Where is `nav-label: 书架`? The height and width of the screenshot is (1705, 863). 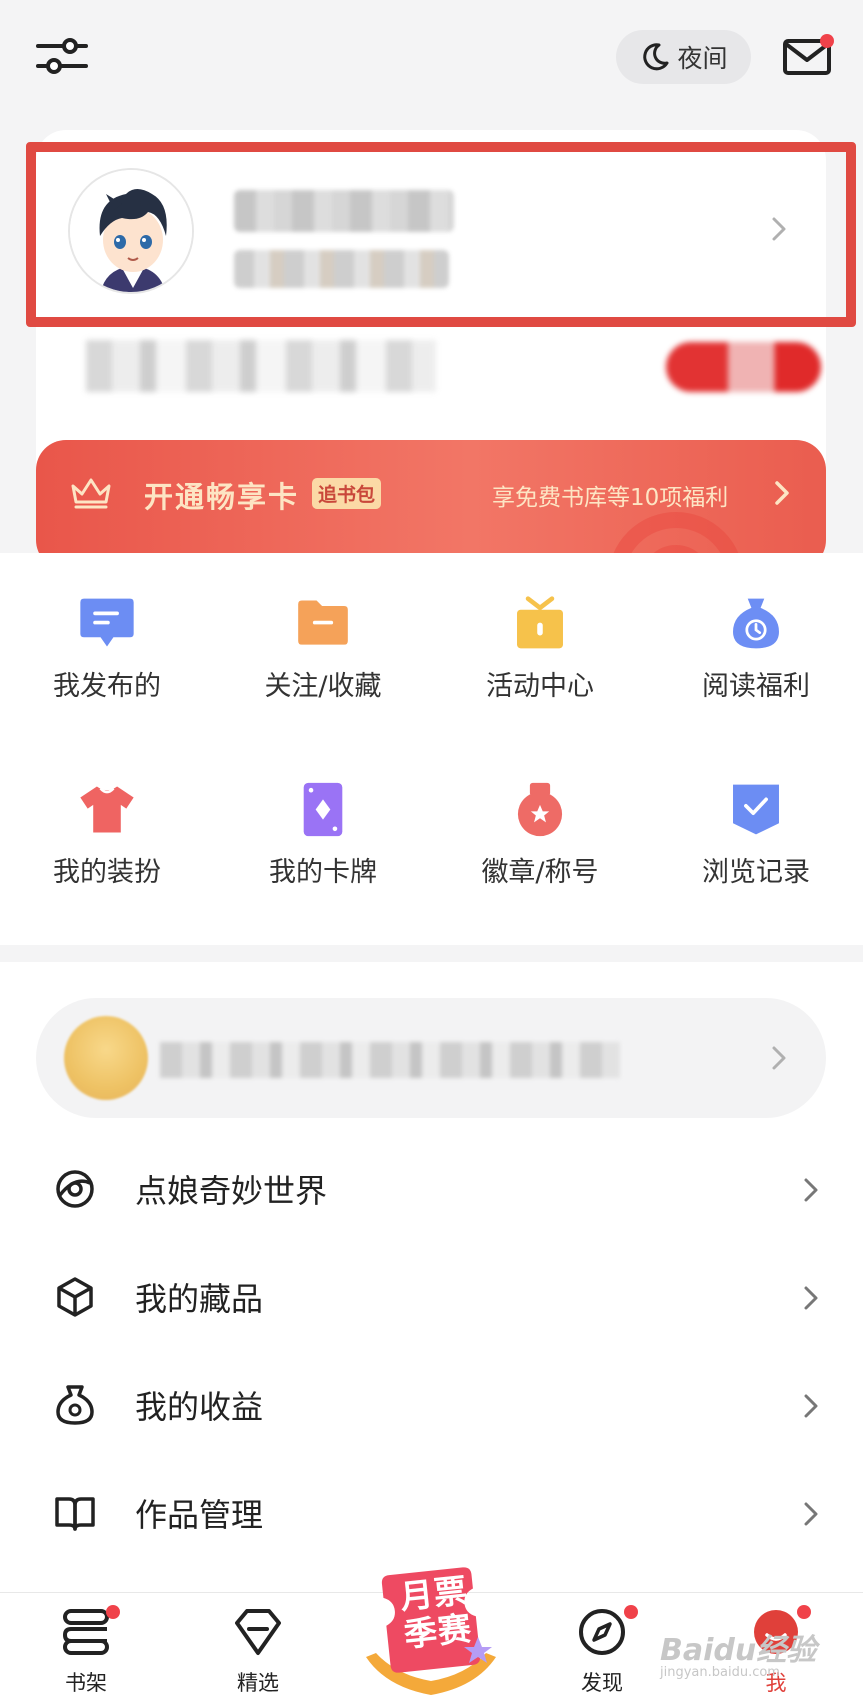
nav-label: 书架 is located at coordinates (86, 1683).